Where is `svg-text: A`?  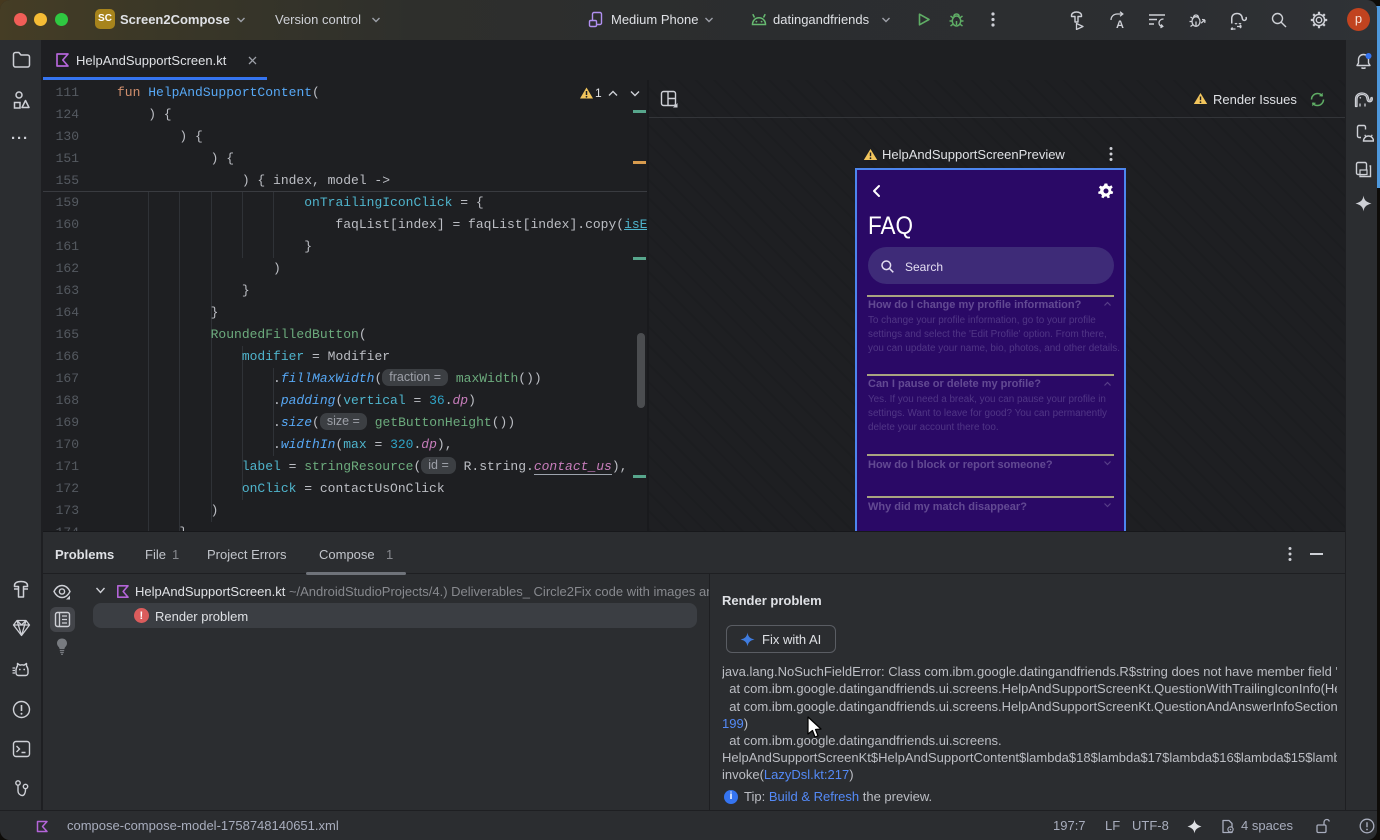 svg-text: A is located at coordinates (1120, 24).